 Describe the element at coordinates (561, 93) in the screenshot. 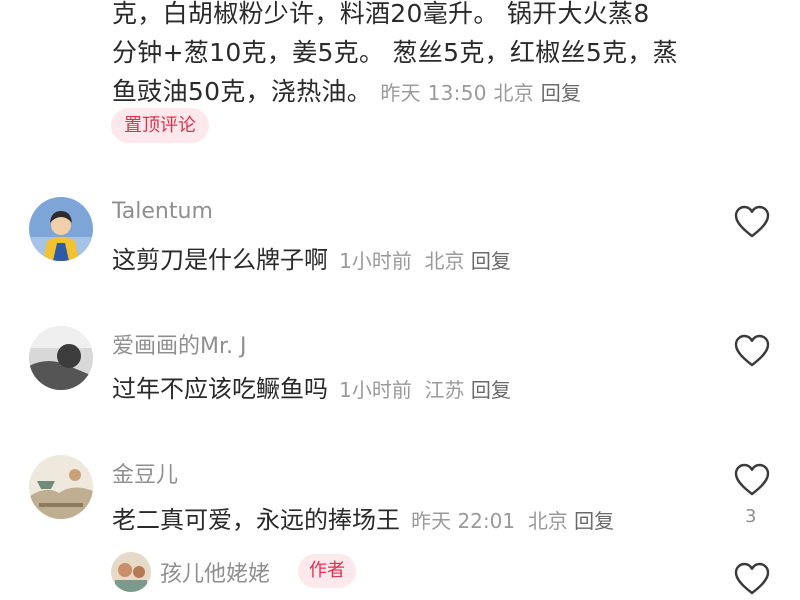

I see `pinned-reply-button: 回复` at that location.